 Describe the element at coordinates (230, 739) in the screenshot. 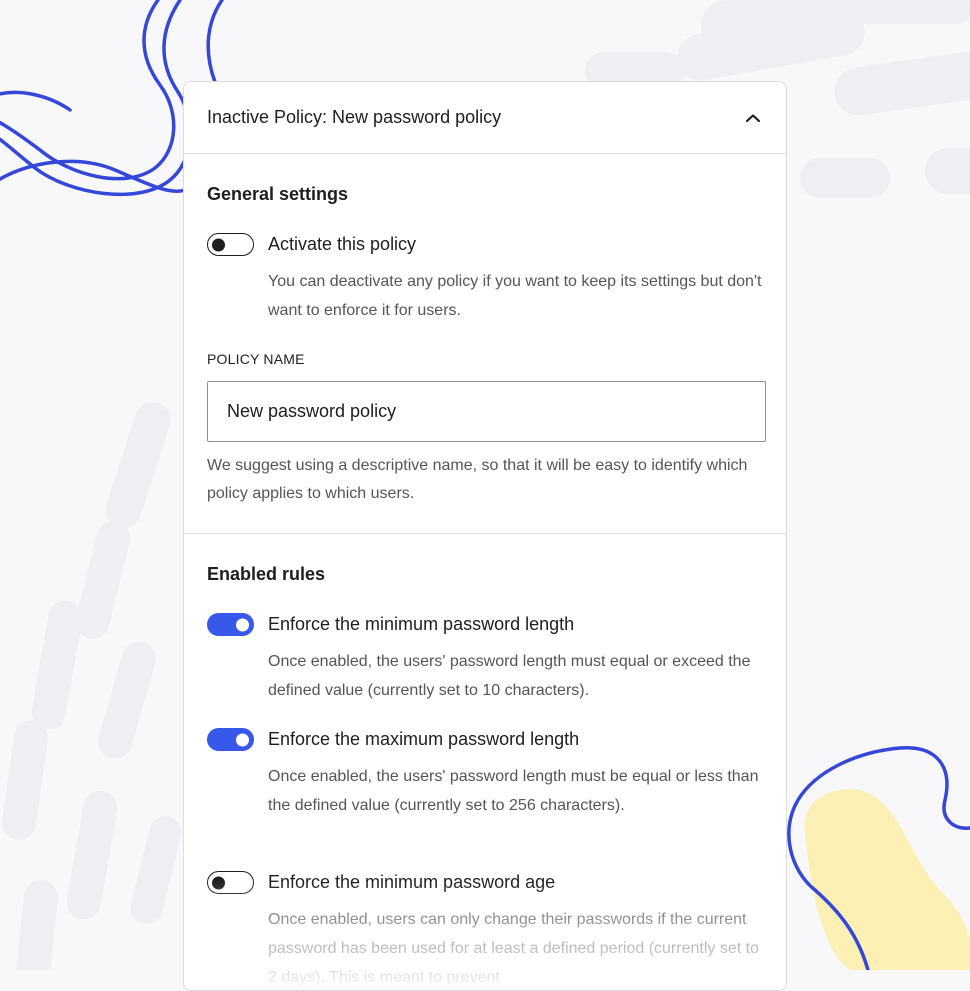

I see `max-length-toggle` at that location.